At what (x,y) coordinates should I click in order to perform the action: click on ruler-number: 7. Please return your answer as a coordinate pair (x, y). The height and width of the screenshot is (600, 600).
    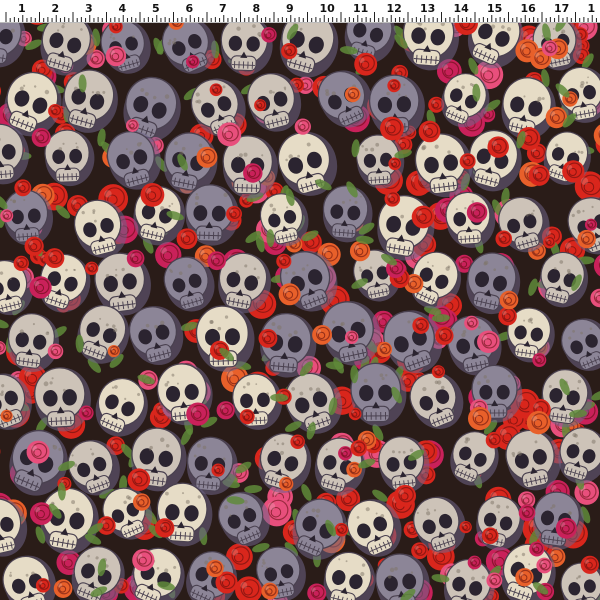
    Looking at the image, I should click on (223, 8).